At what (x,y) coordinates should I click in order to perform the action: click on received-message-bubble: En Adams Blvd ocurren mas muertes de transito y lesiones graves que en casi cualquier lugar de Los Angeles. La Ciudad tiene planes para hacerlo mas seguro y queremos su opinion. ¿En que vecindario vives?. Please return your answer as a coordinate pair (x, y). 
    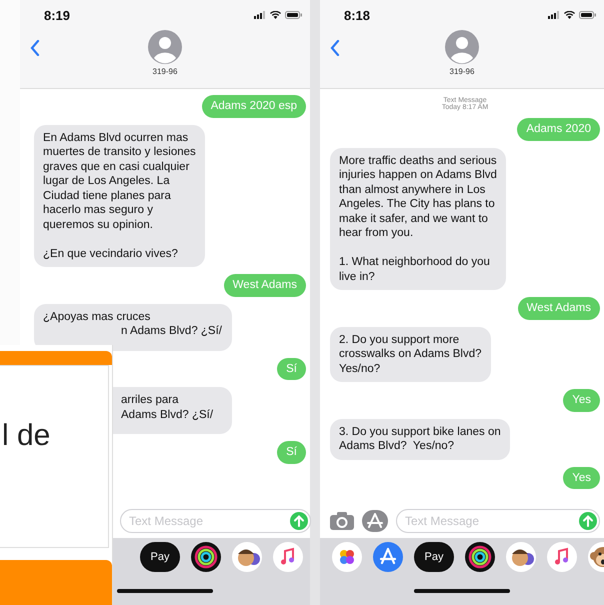
    Looking at the image, I should click on (119, 195).